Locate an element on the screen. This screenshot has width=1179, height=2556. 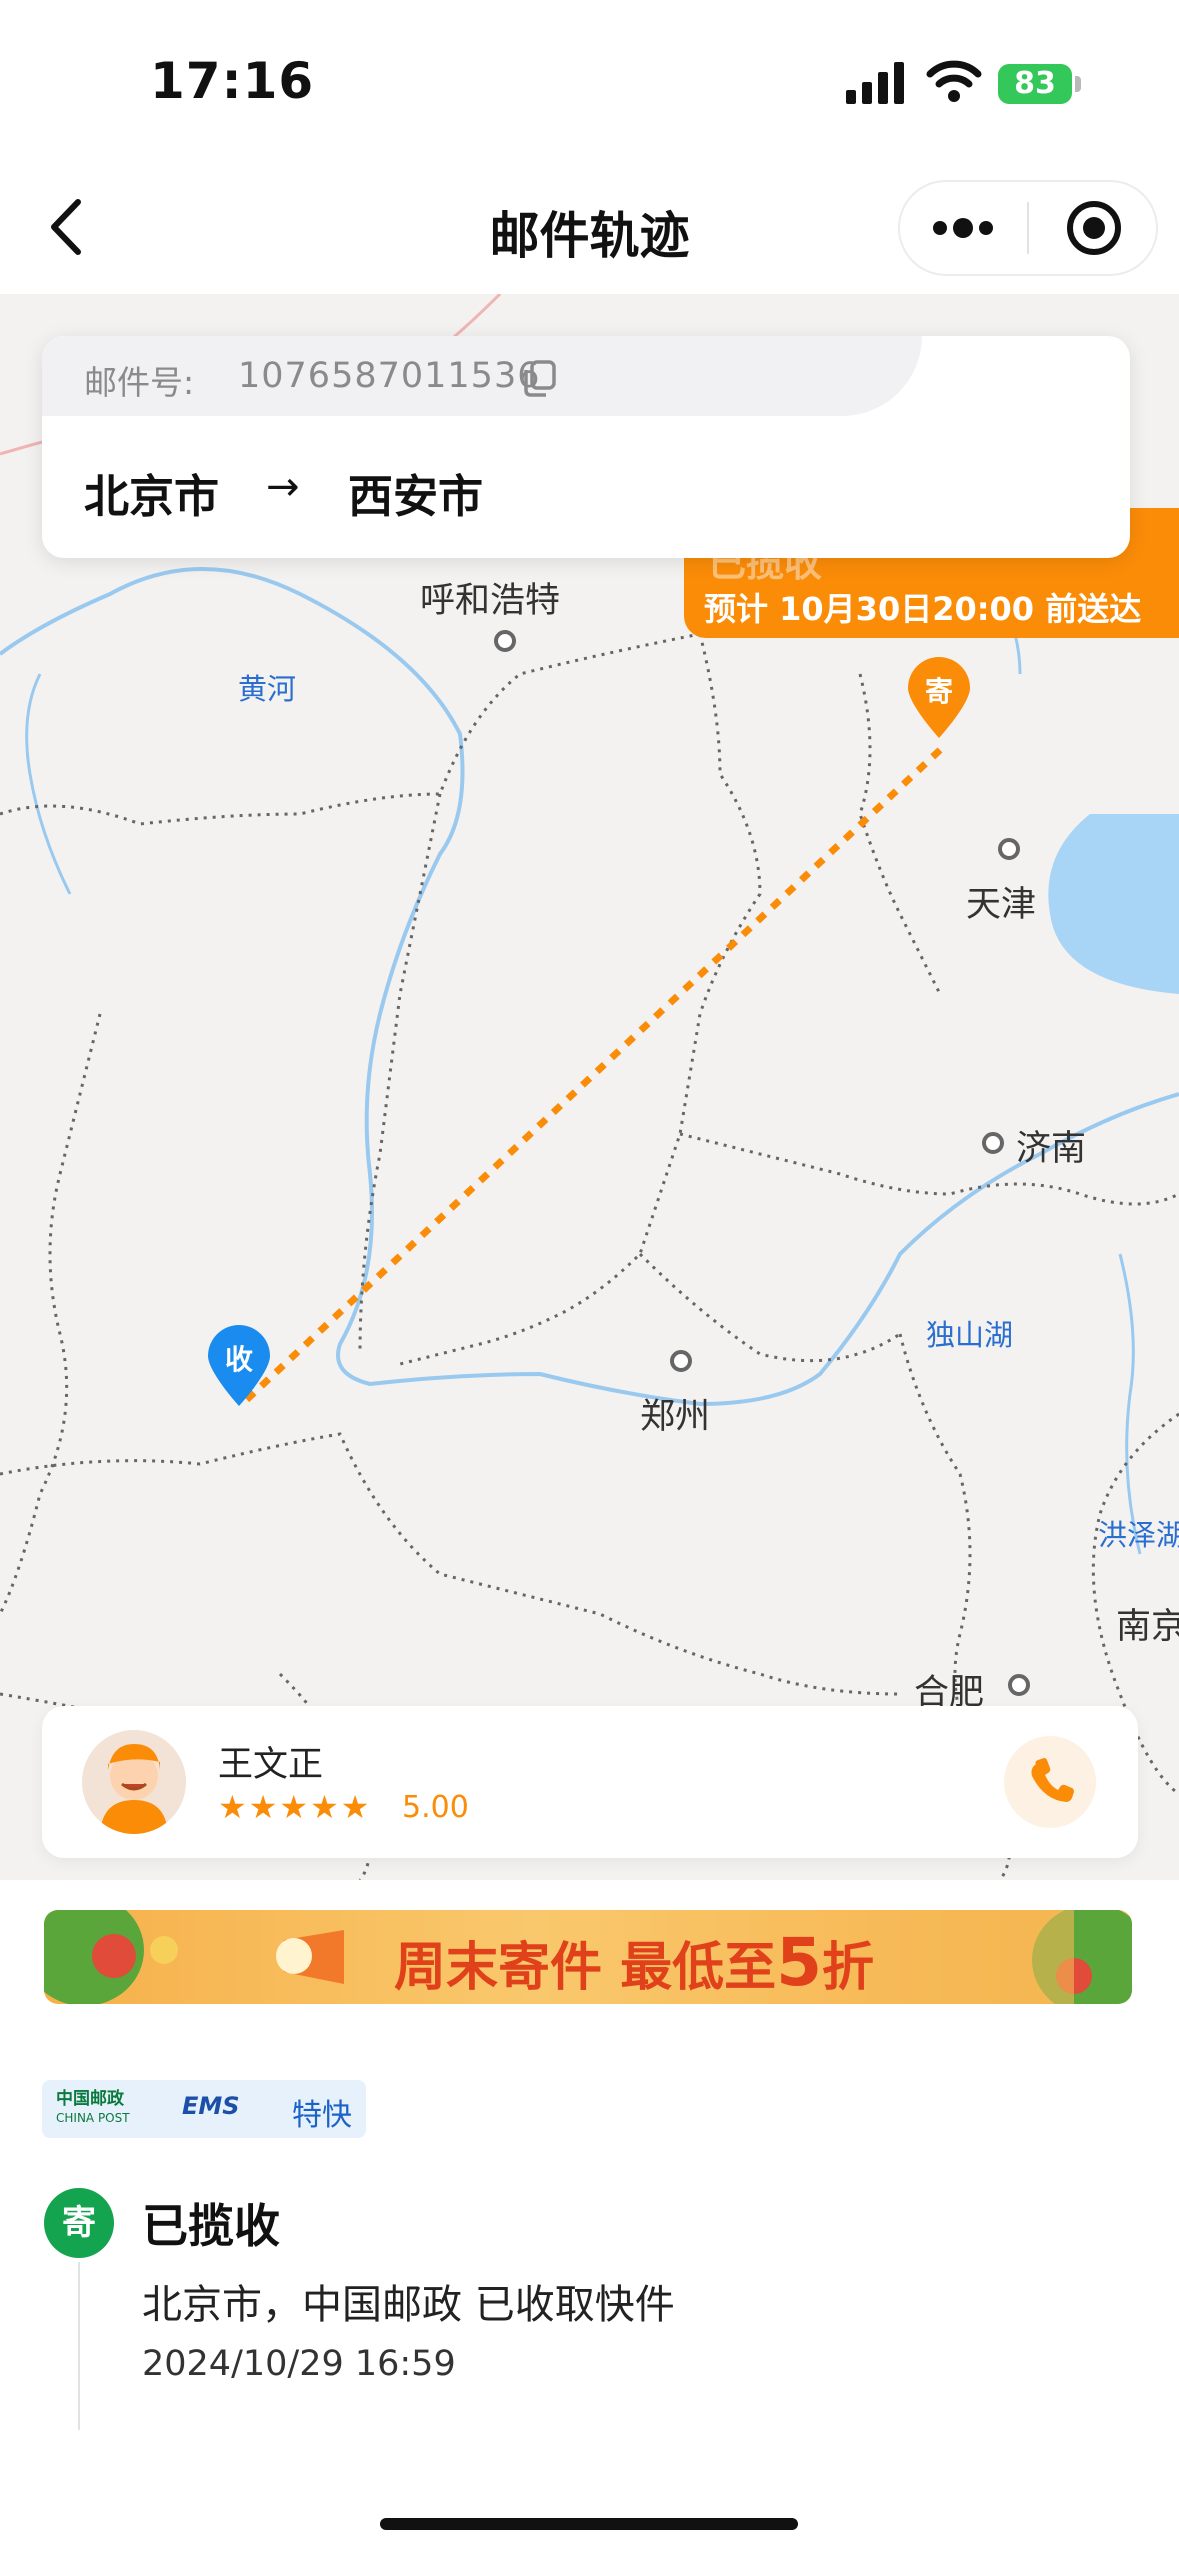
star-rating-icon: ★★★★★ is located at coordinates (295, 1807).